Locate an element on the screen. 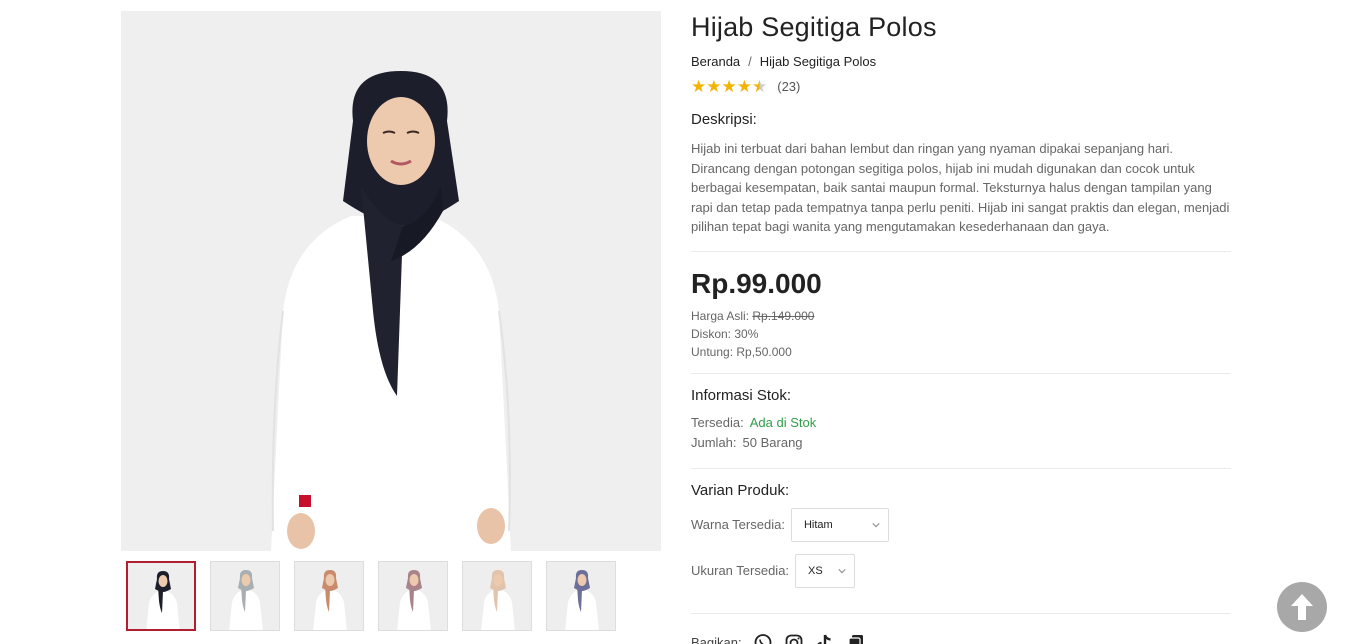 This screenshot has height=644, width=1347. discount-text: Diskon: 30% is located at coordinates (725, 333).